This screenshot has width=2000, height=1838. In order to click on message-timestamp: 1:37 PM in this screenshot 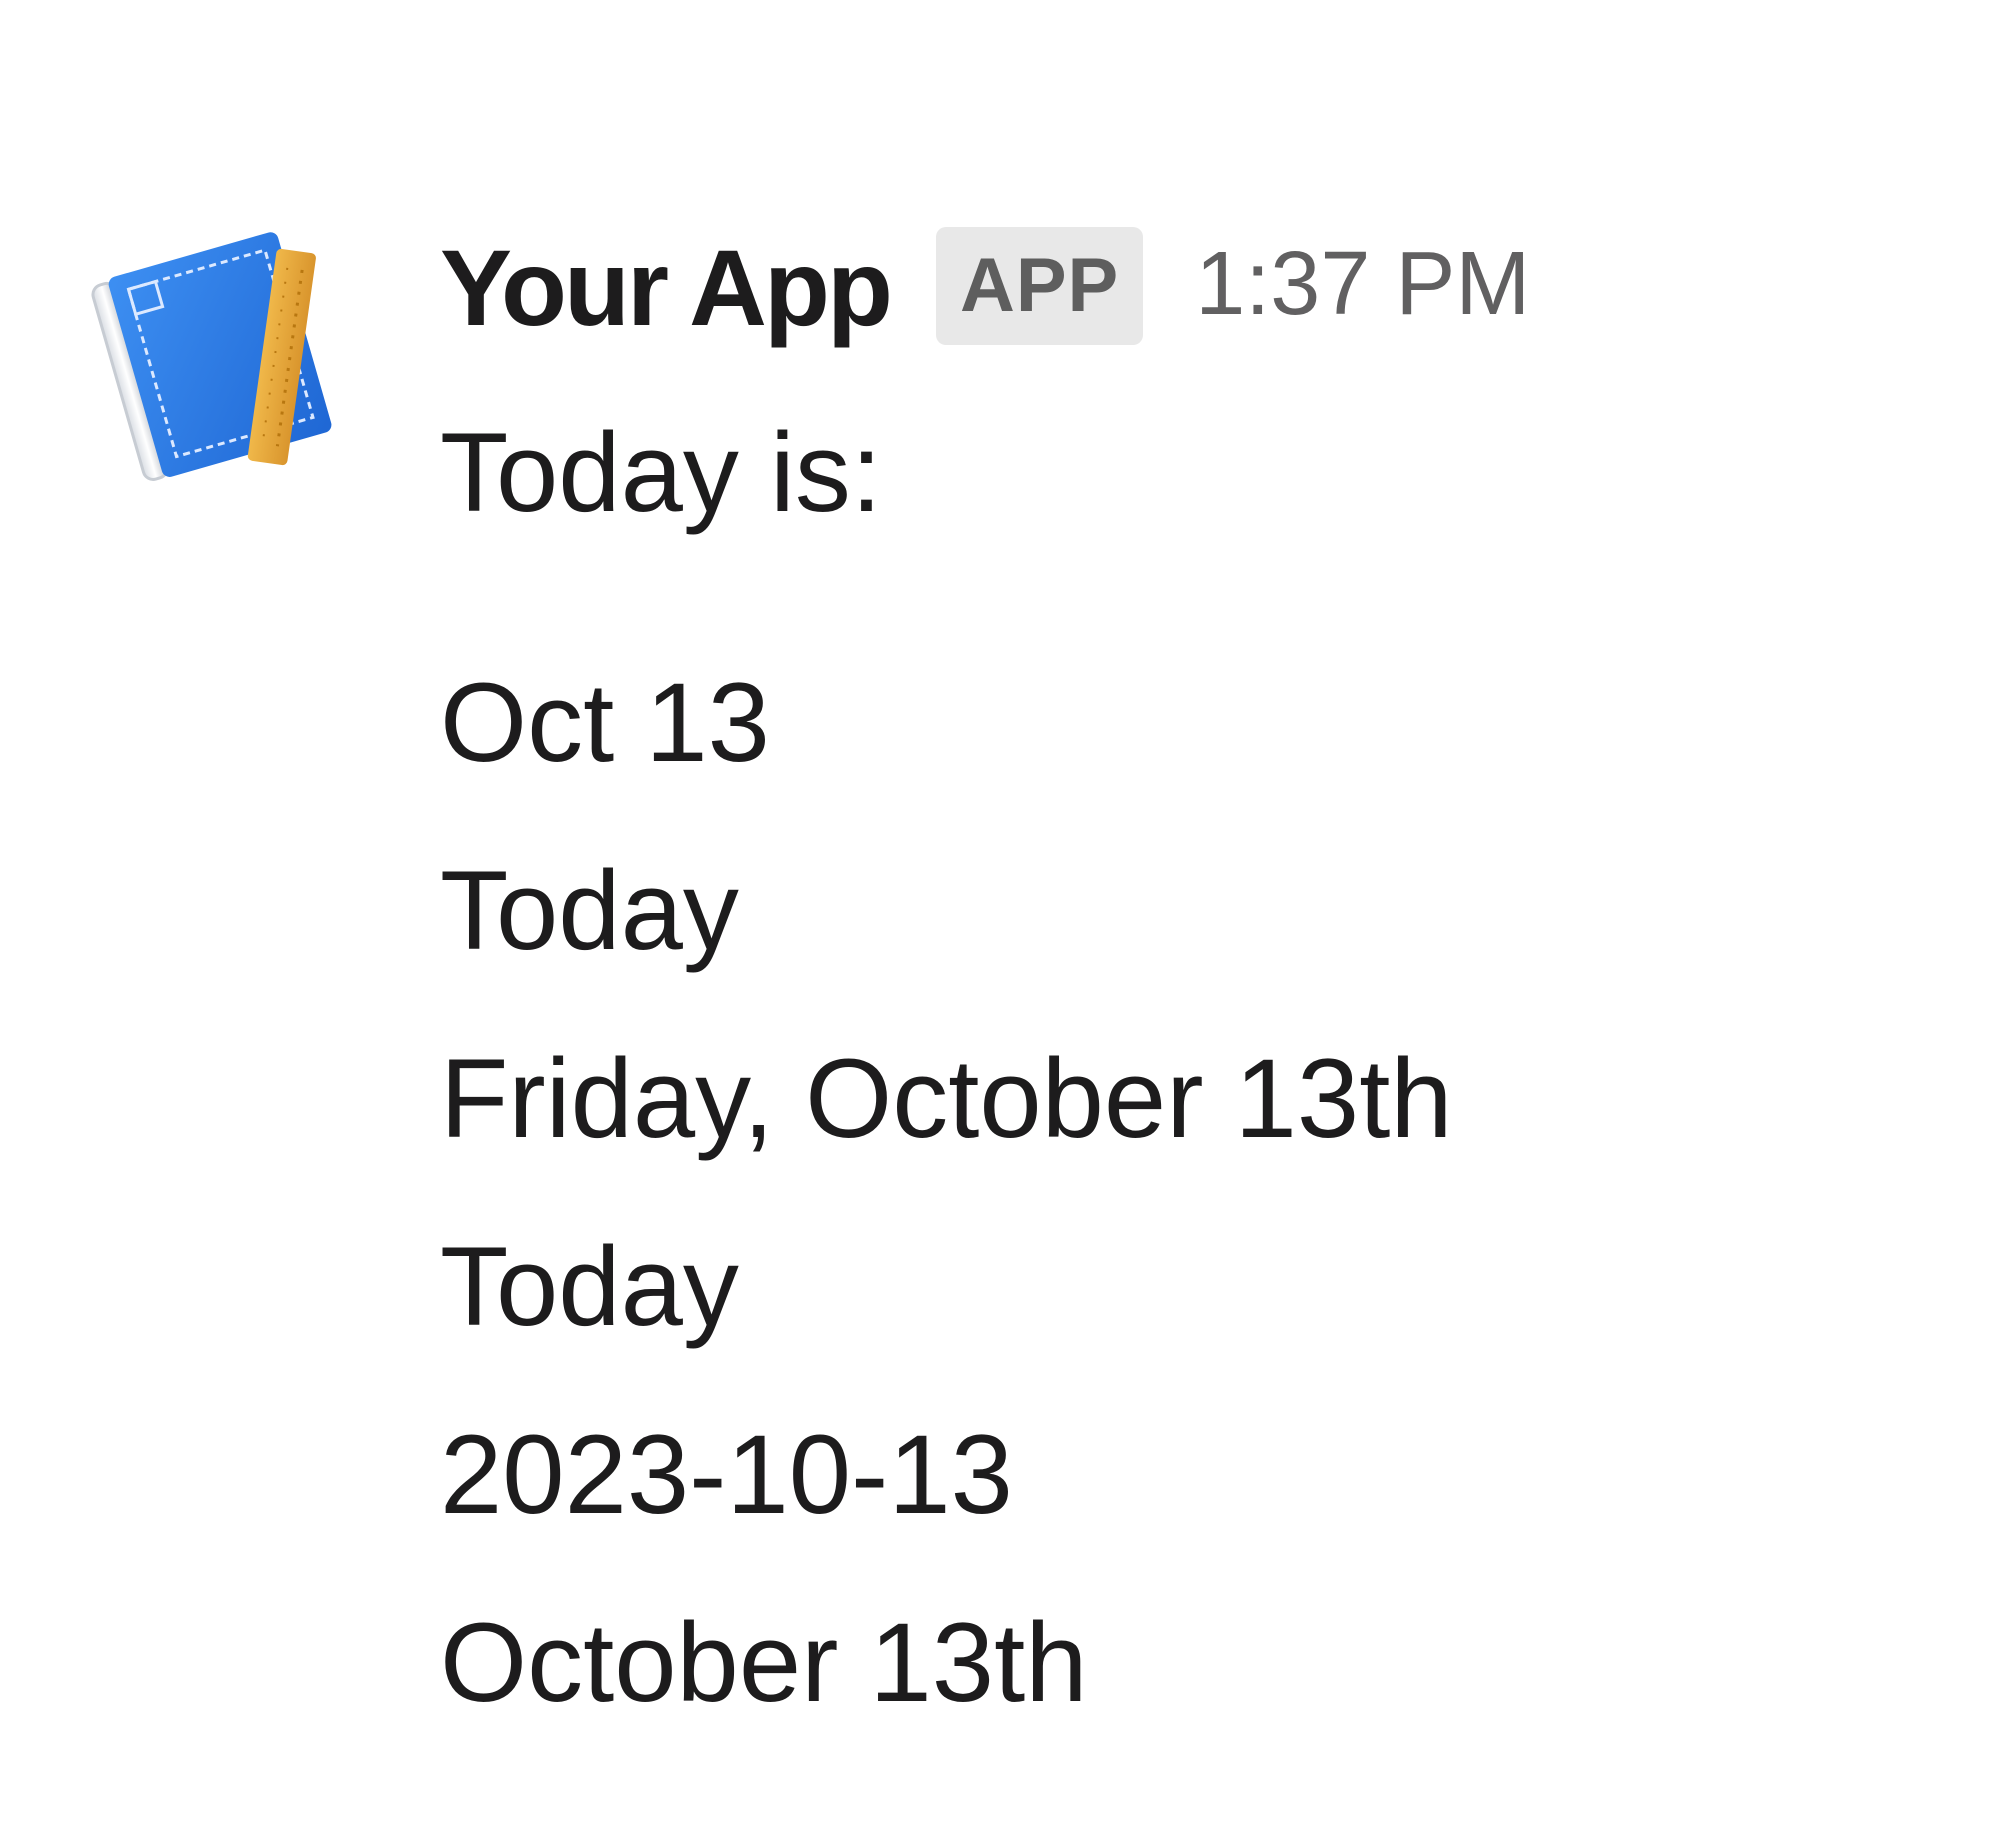, I will do `click(1362, 284)`.